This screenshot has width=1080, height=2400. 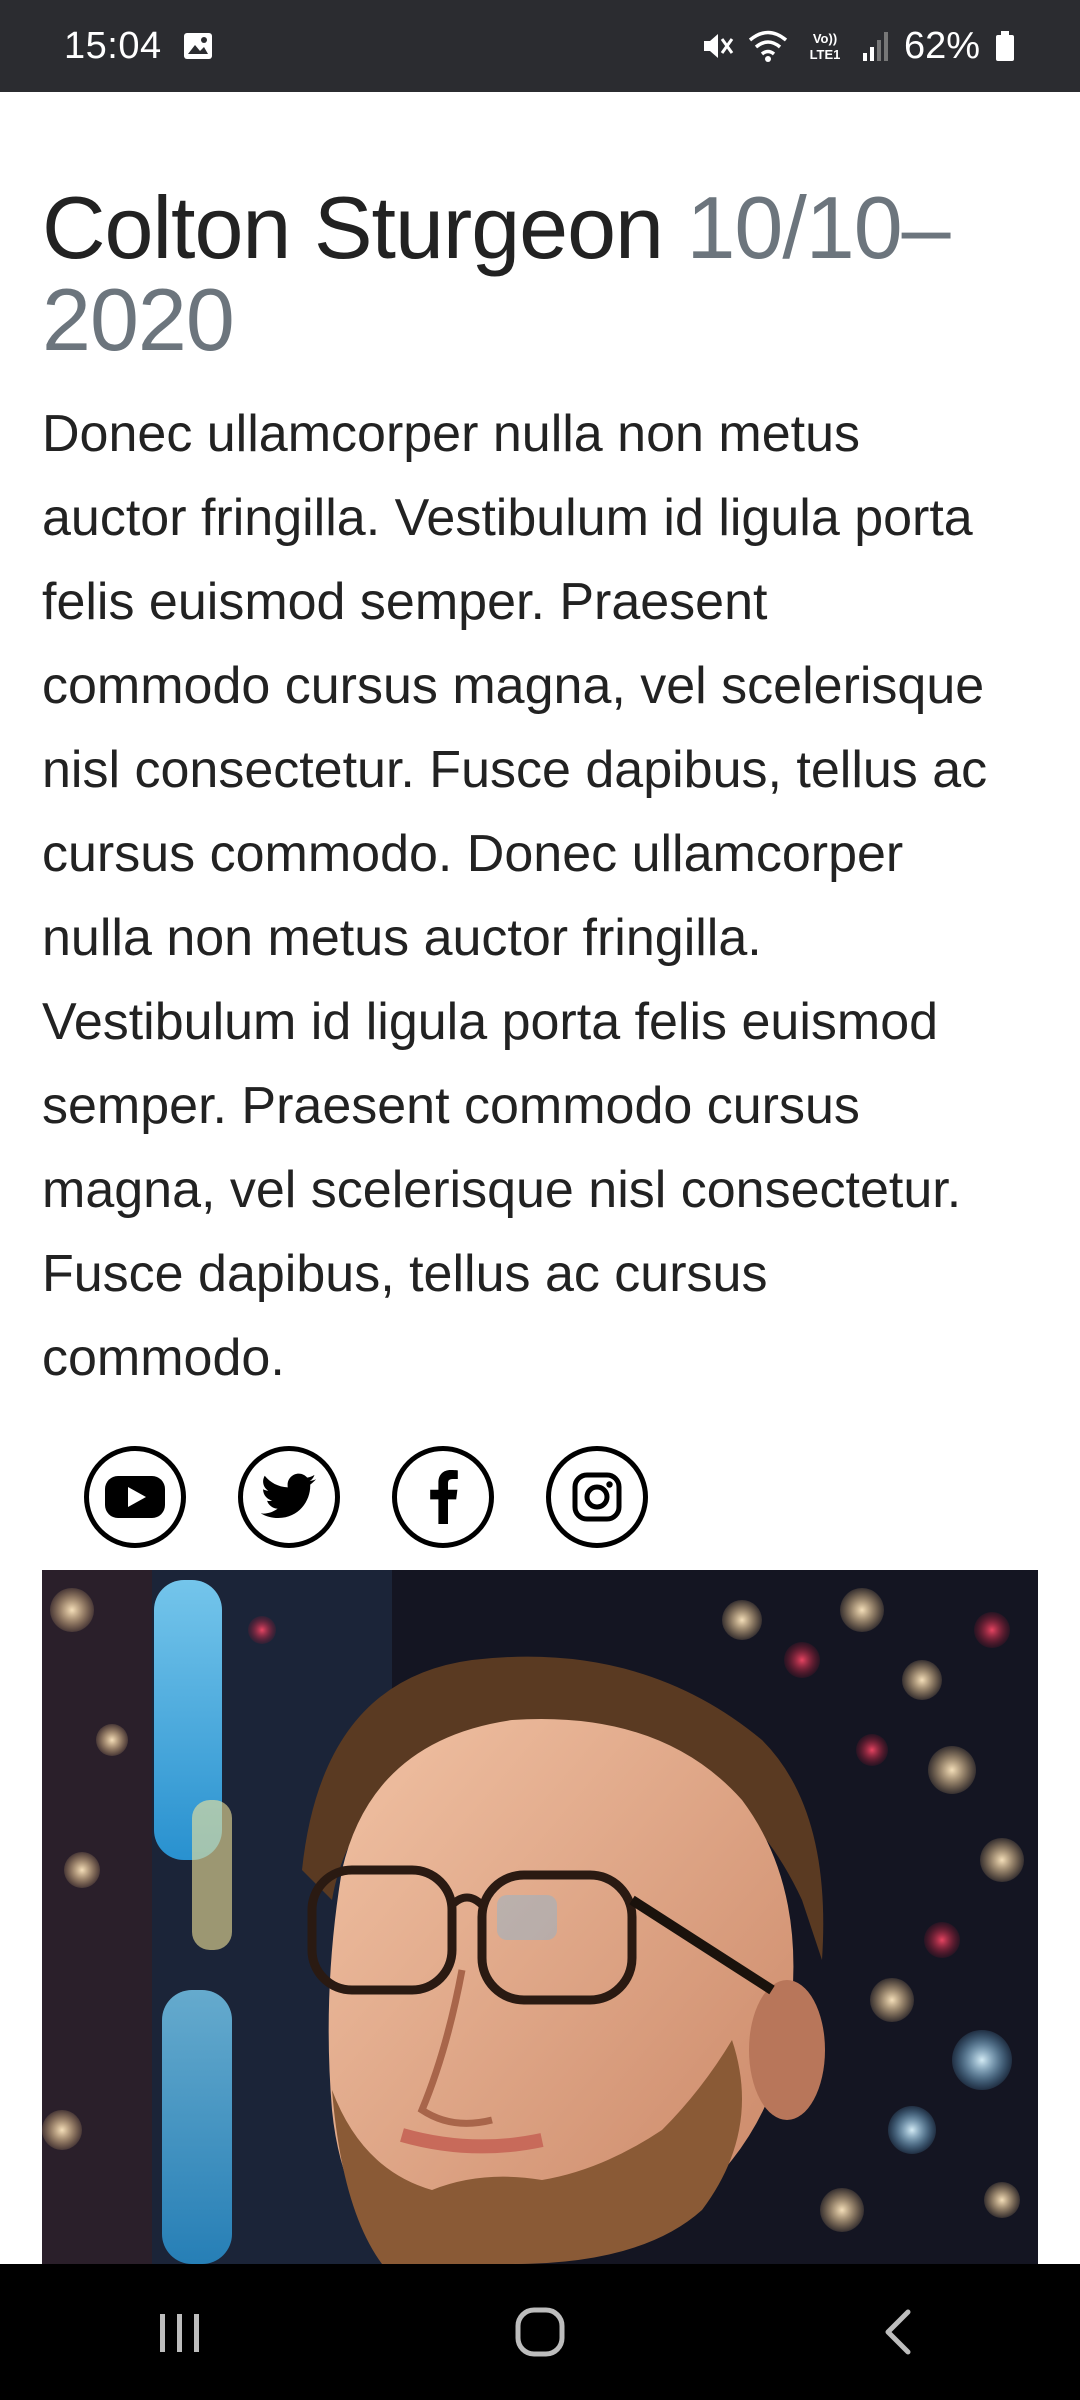 I want to click on signal-icon, so click(x=875, y=46).